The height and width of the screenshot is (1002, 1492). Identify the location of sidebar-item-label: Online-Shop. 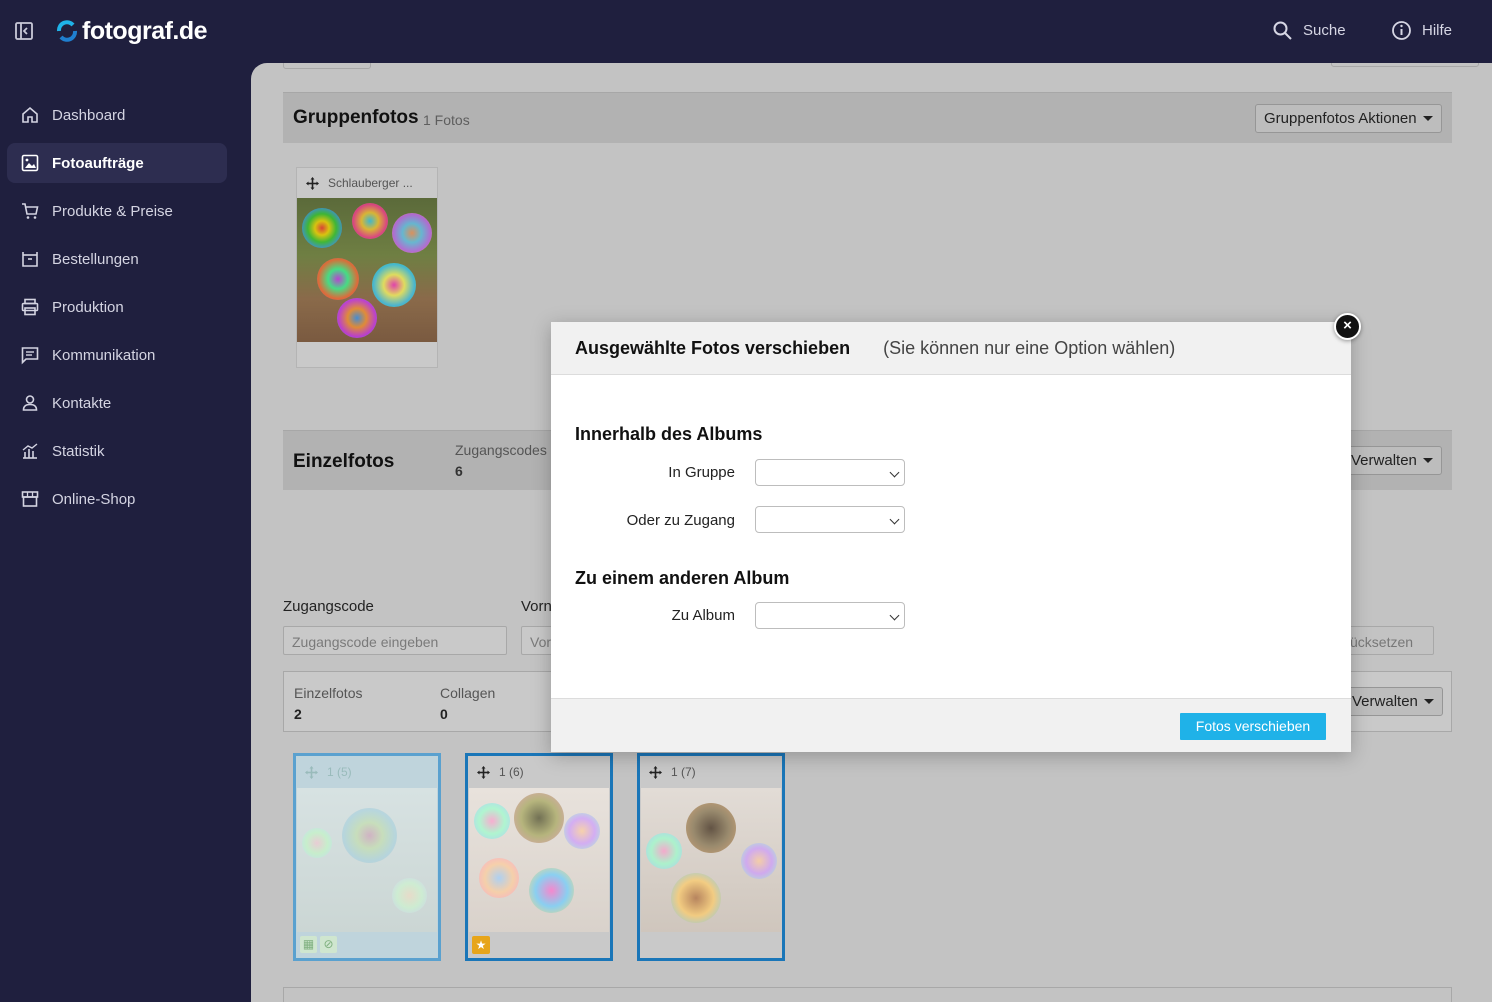
(94, 499).